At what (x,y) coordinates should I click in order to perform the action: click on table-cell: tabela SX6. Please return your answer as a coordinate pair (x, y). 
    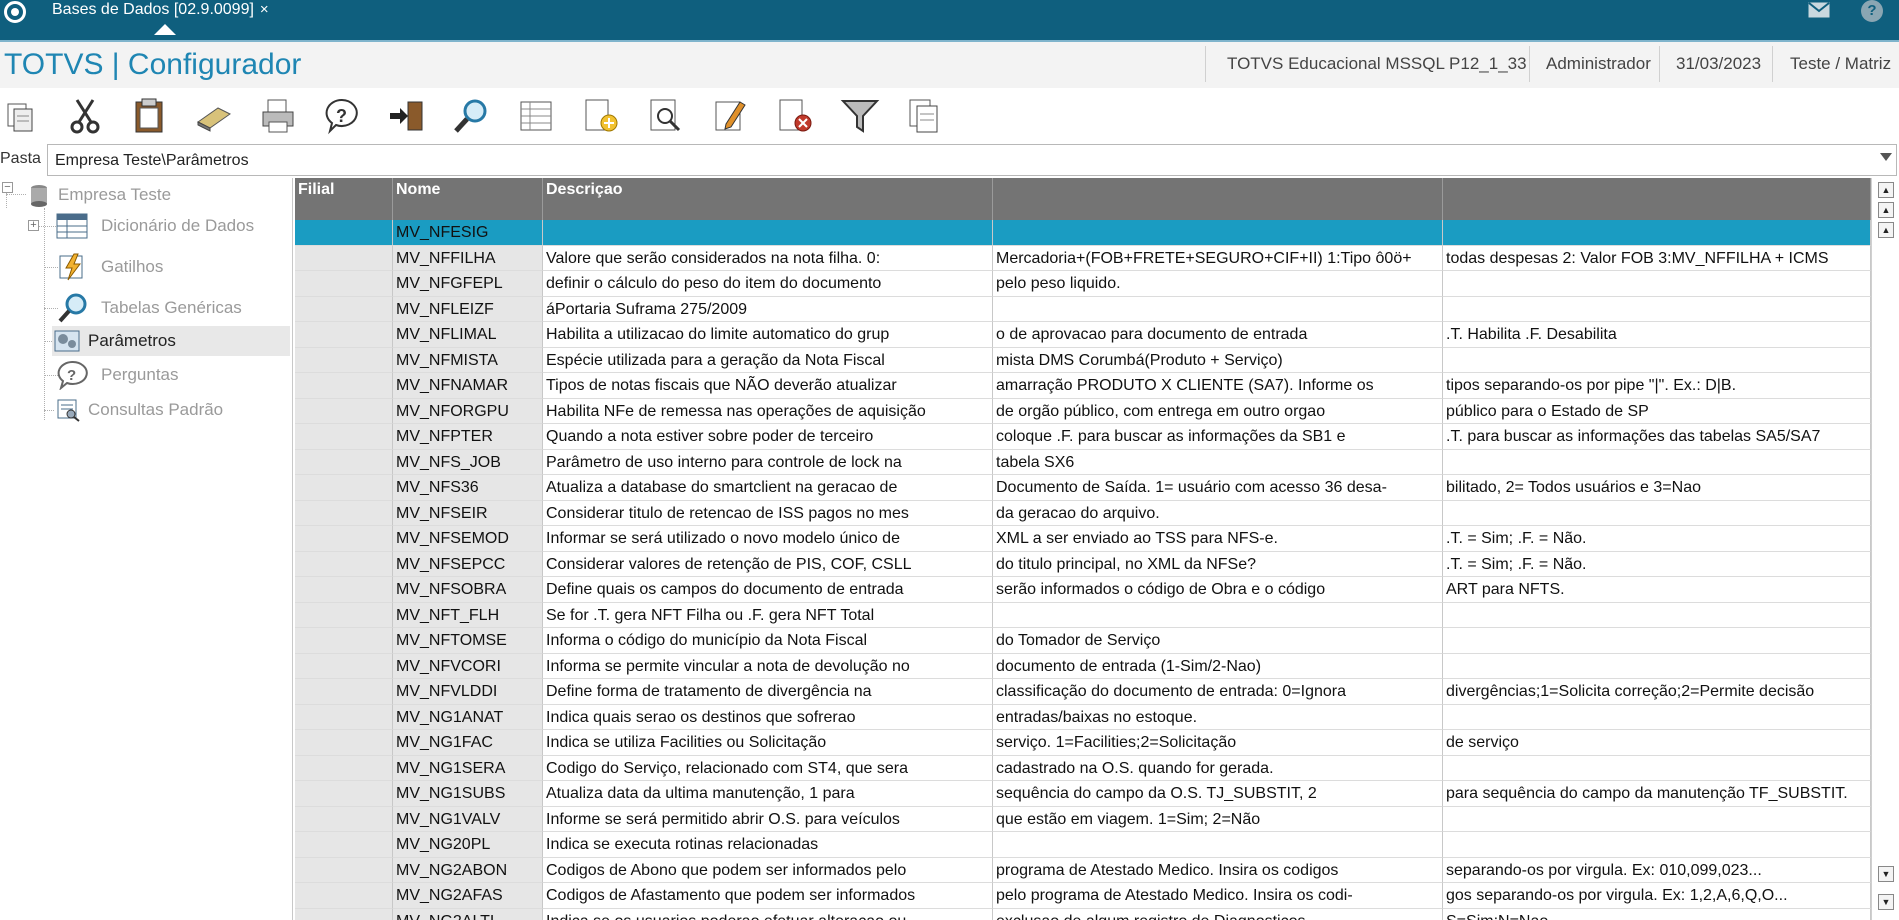
    Looking at the image, I should click on (1218, 462).